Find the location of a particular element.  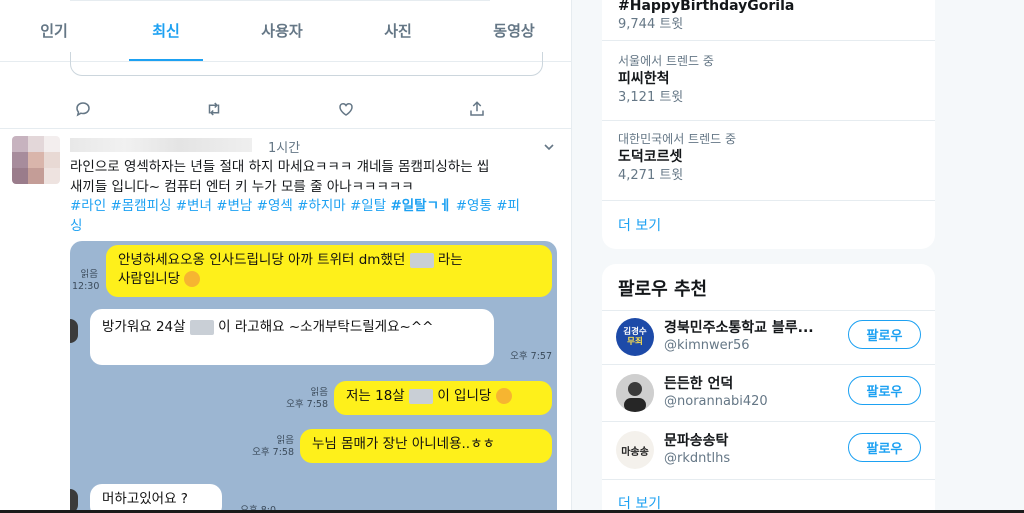

trend-item: #HappyBirthdayGorila 9,744 트윗 is located at coordinates (768, 17).